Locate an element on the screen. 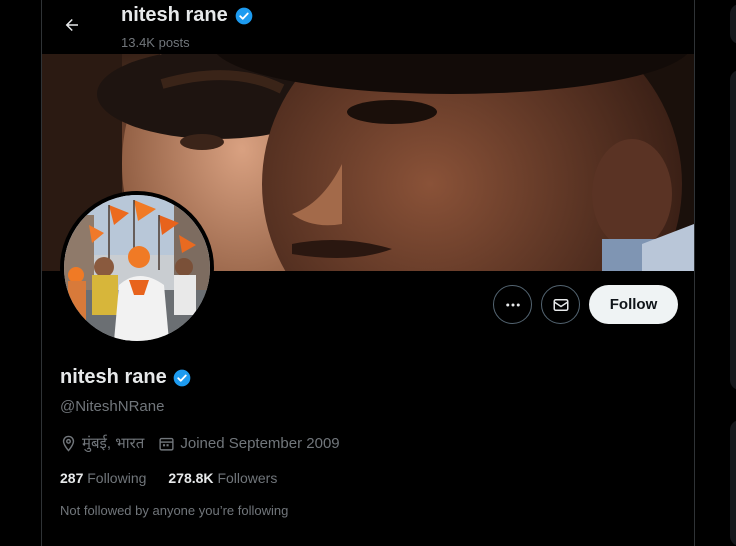 The height and width of the screenshot is (546, 736). more-icon is located at coordinates (512, 304).